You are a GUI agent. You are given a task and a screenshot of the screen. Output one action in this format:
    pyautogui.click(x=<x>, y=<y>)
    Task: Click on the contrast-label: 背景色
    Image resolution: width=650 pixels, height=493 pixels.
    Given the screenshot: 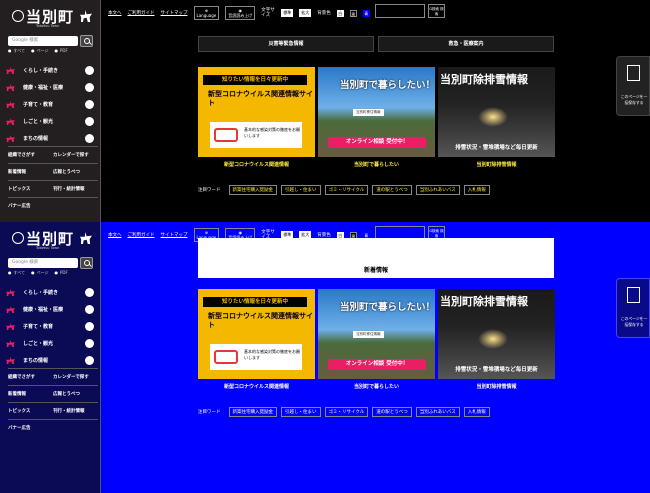 What is the action you would take?
    pyautogui.click(x=324, y=13)
    